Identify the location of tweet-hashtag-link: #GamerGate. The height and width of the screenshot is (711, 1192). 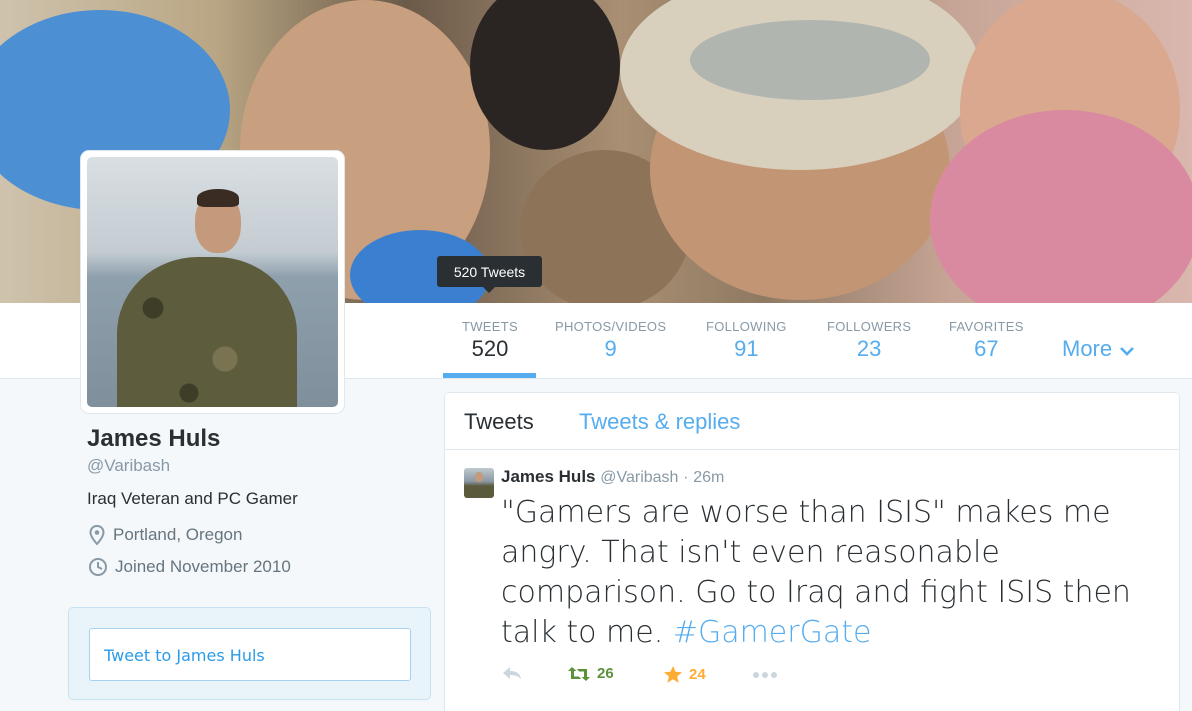
(772, 632).